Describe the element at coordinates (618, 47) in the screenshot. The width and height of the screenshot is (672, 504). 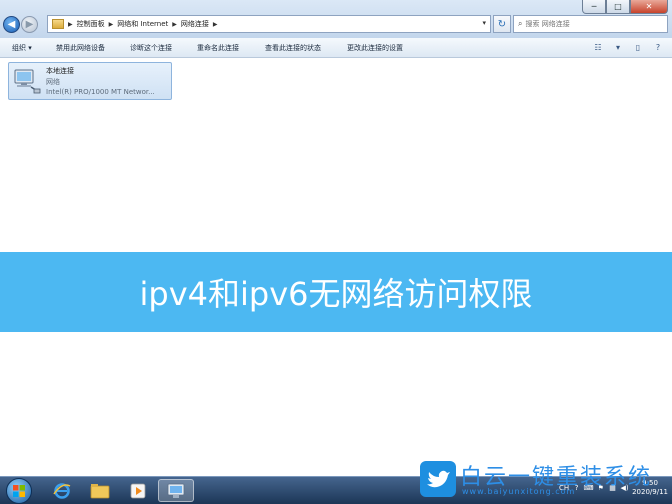
I see `chevron-down-icon: ▾` at that location.